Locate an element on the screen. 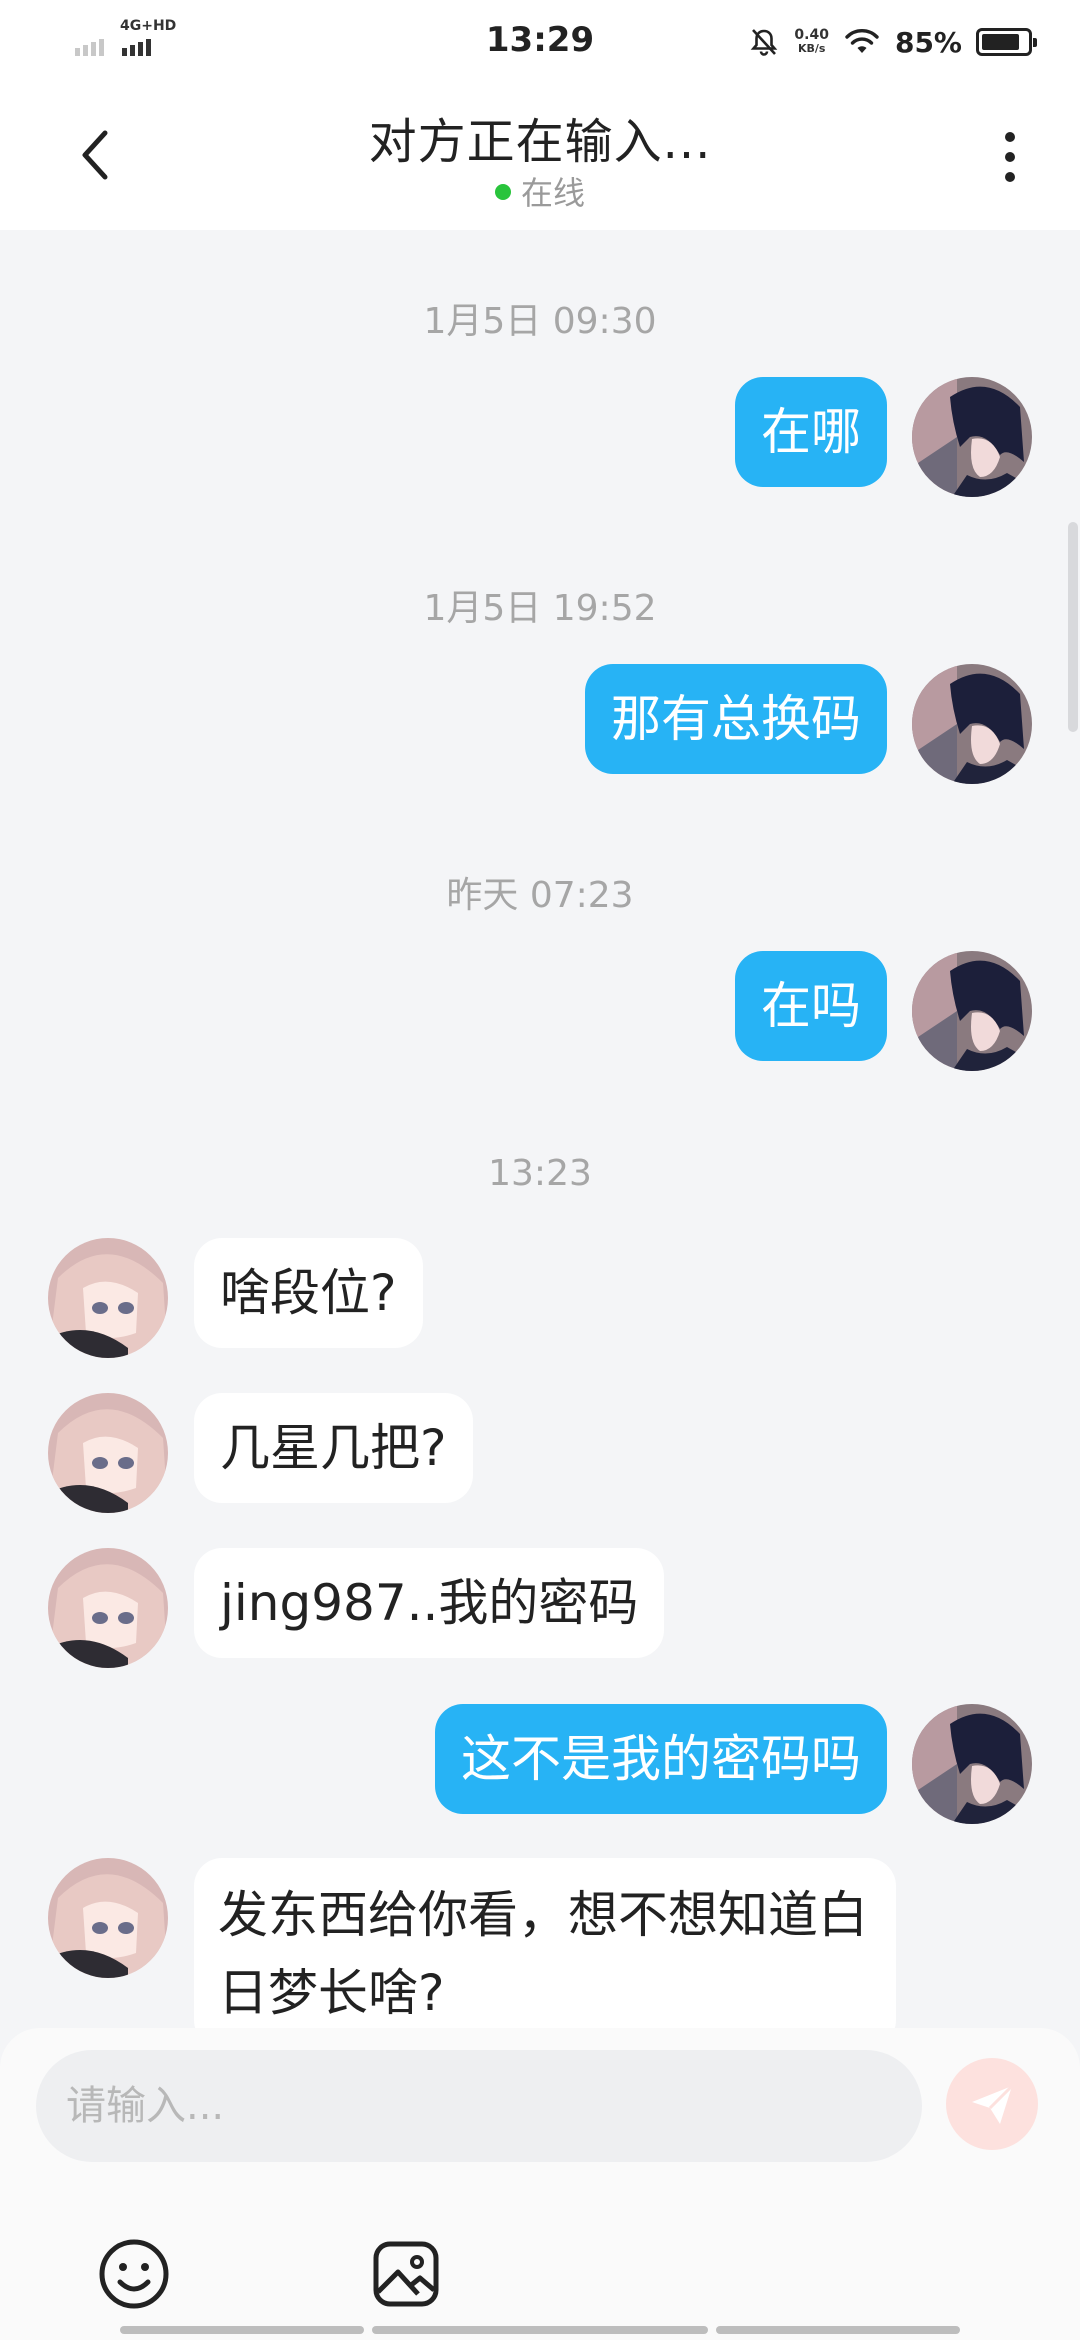 This screenshot has width=1080, height=2340. emoji-icon is located at coordinates (134, 2274).